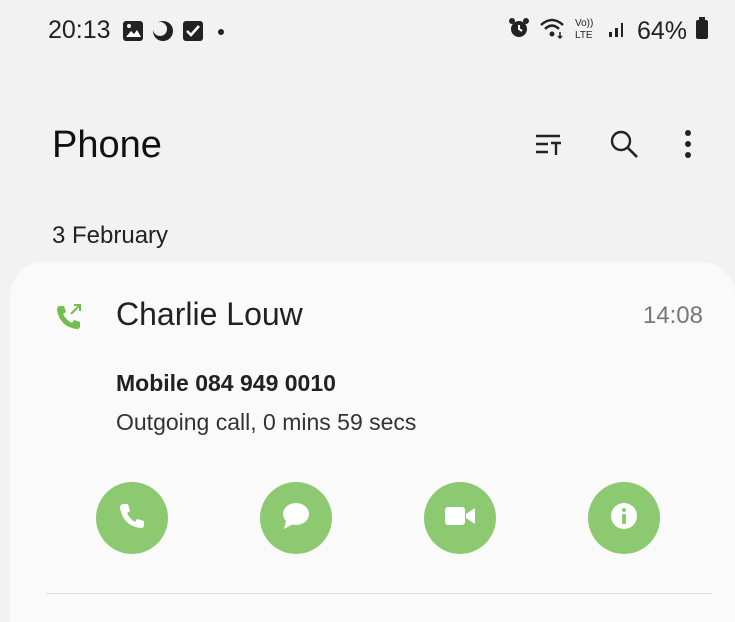  I want to click on volte-icon: Vo)) LTE, so click(586, 31).